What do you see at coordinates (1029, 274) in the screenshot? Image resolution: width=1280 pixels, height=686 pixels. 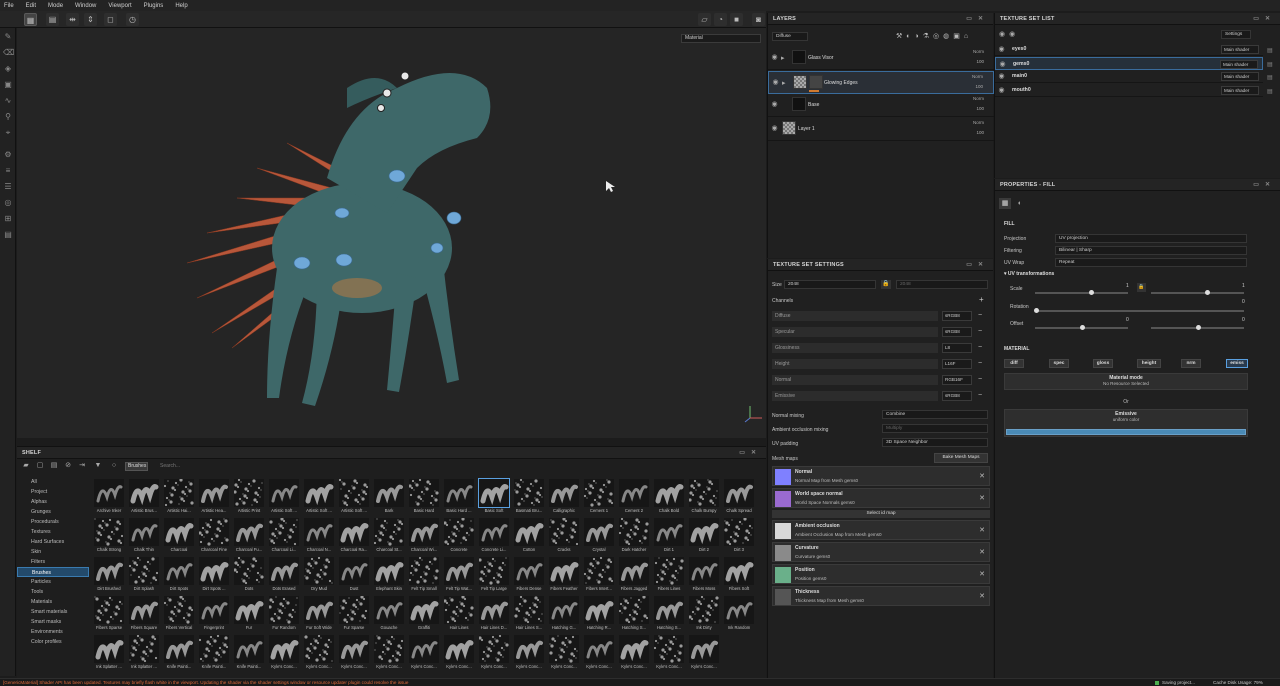 I see `uv-transformations-toggle: ▾ UV transformations` at bounding box center [1029, 274].